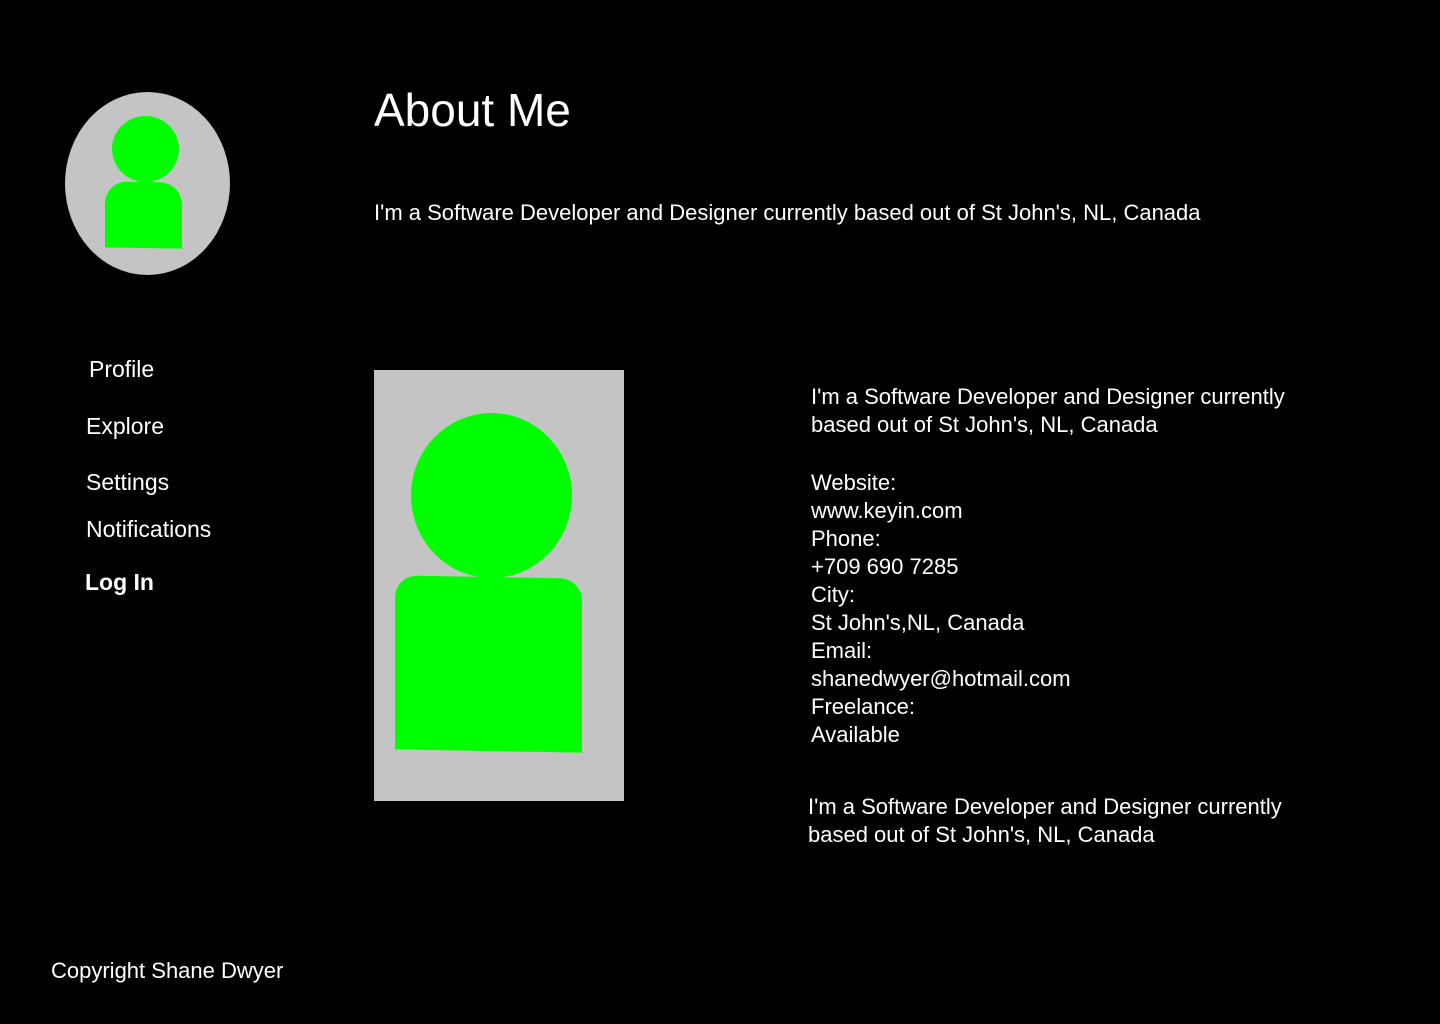 The width and height of the screenshot is (1440, 1024). Describe the element at coordinates (842, 650) in the screenshot. I see `email-label: Email:` at that location.